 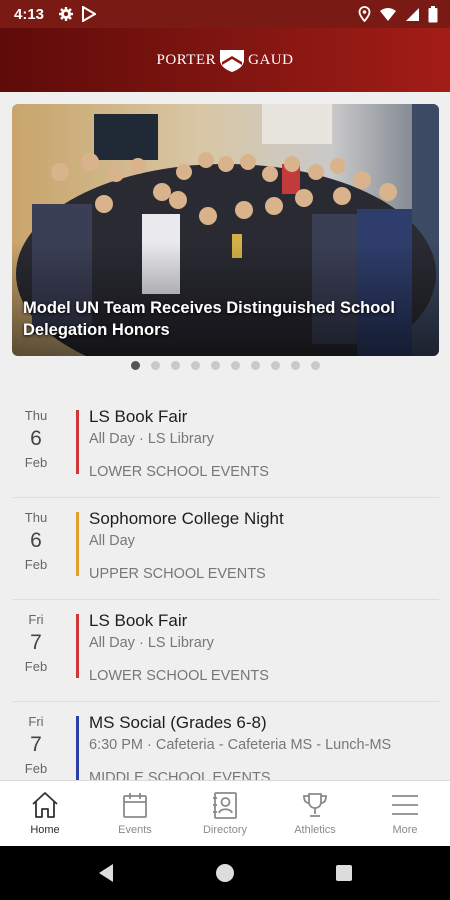 I want to click on nav-athletics-label: Athletics, so click(x=315, y=830).